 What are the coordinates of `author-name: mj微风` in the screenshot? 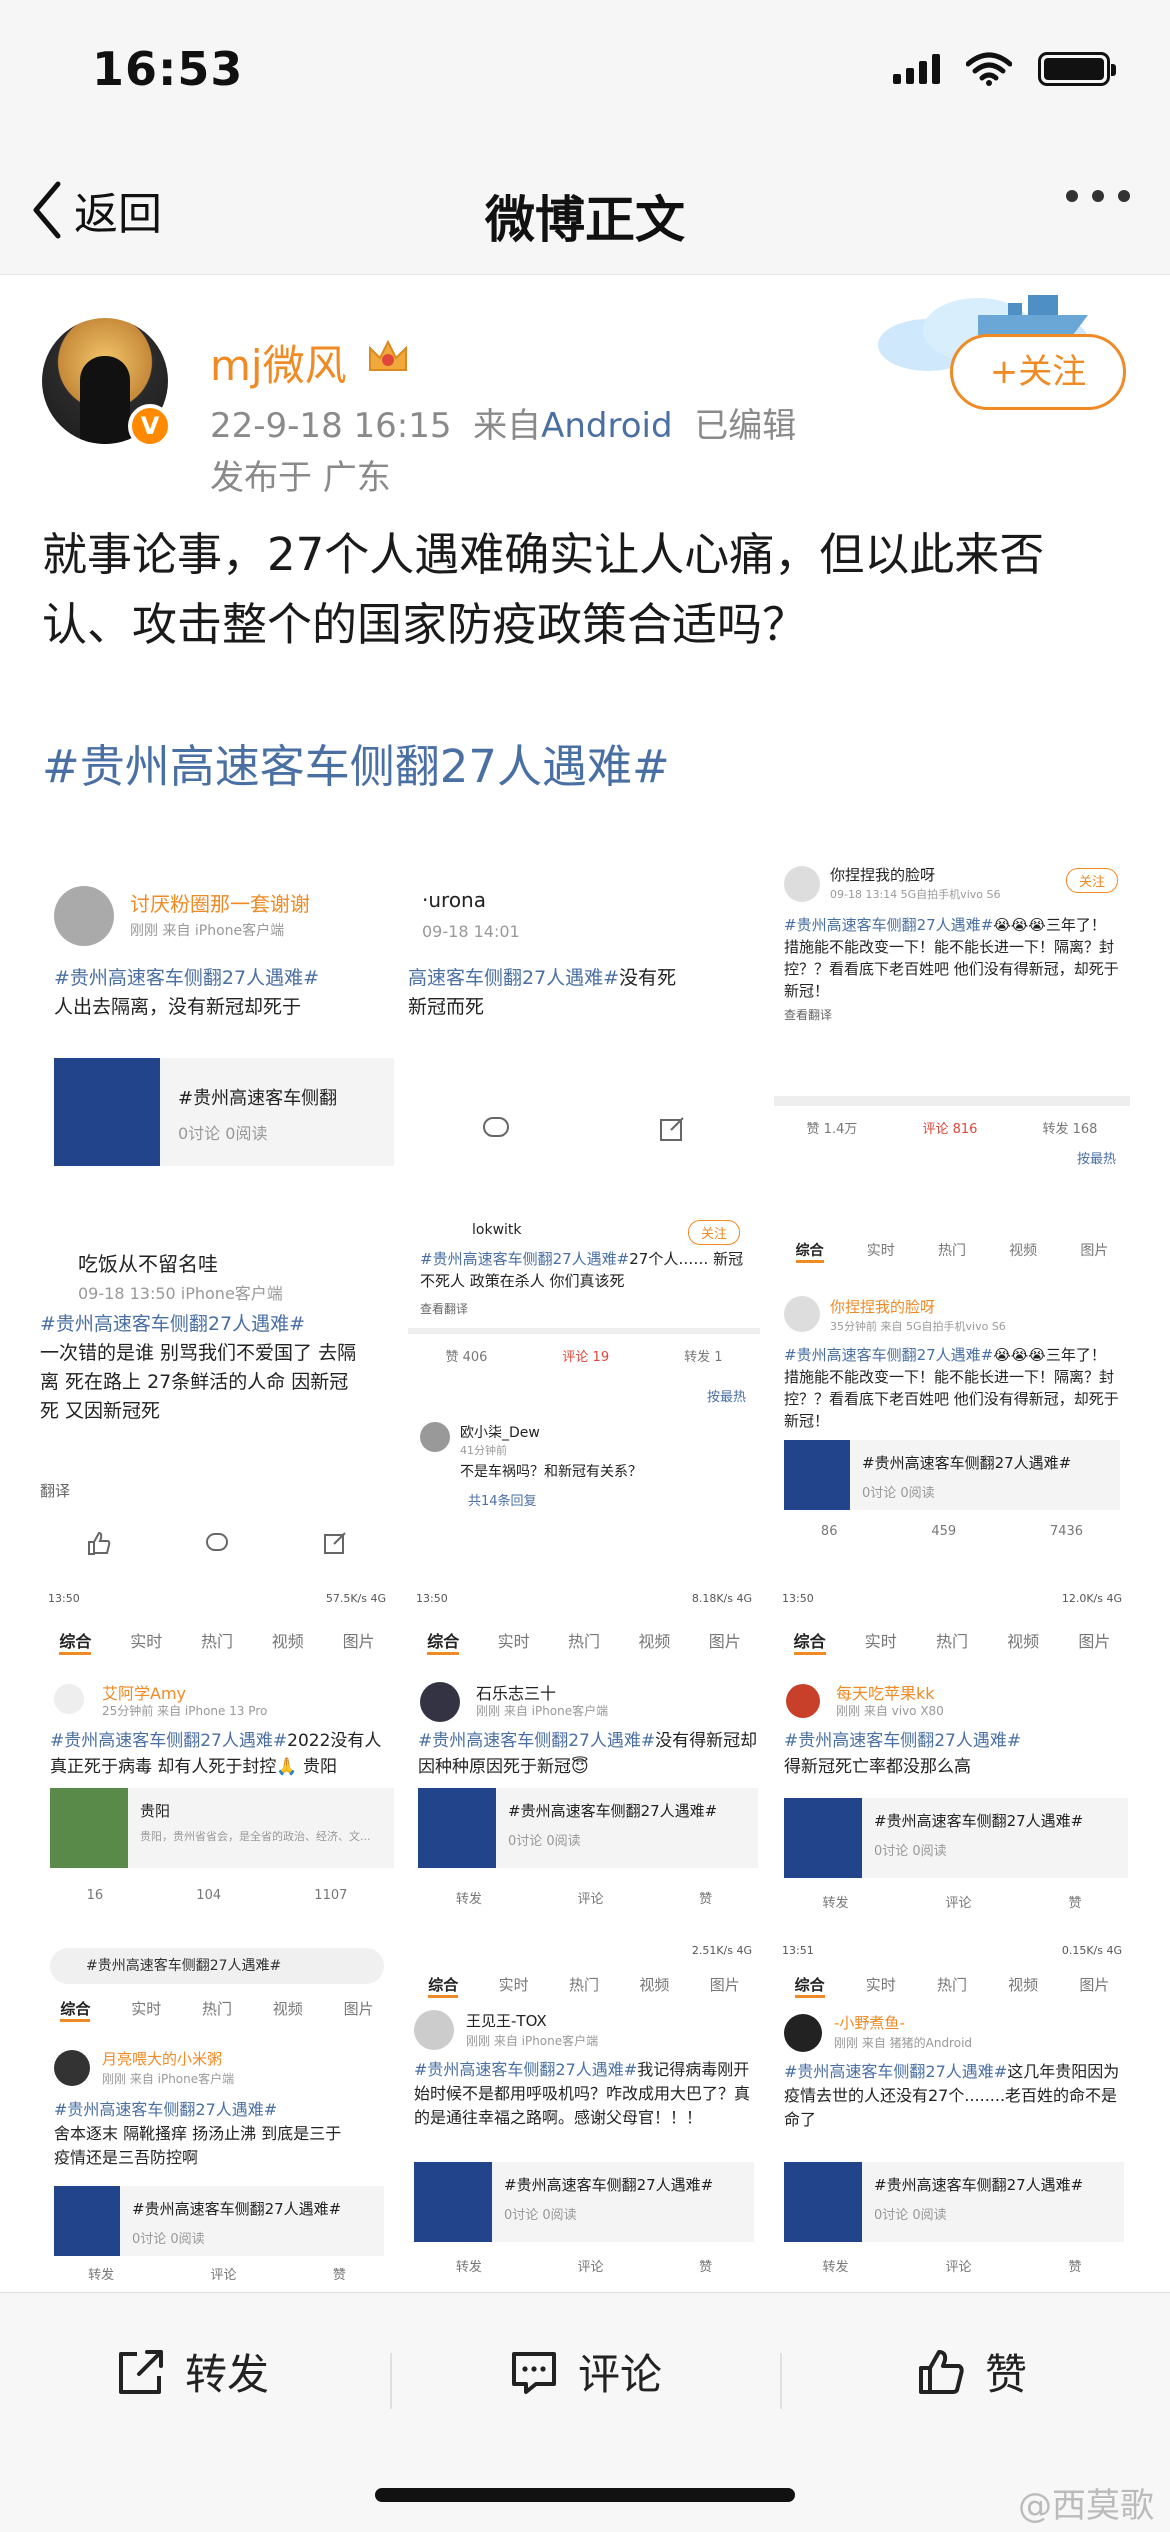 It's located at (278, 362).